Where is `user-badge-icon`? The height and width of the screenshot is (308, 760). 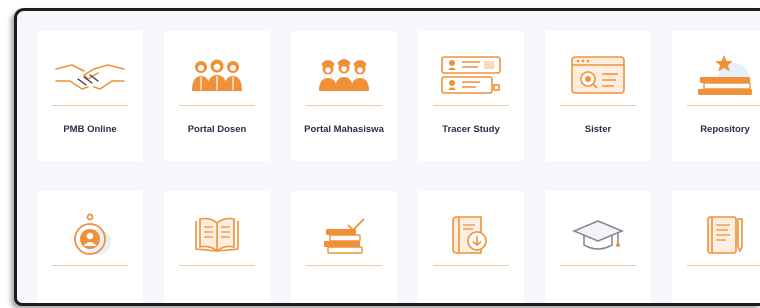 user-badge-icon is located at coordinates (90, 235).